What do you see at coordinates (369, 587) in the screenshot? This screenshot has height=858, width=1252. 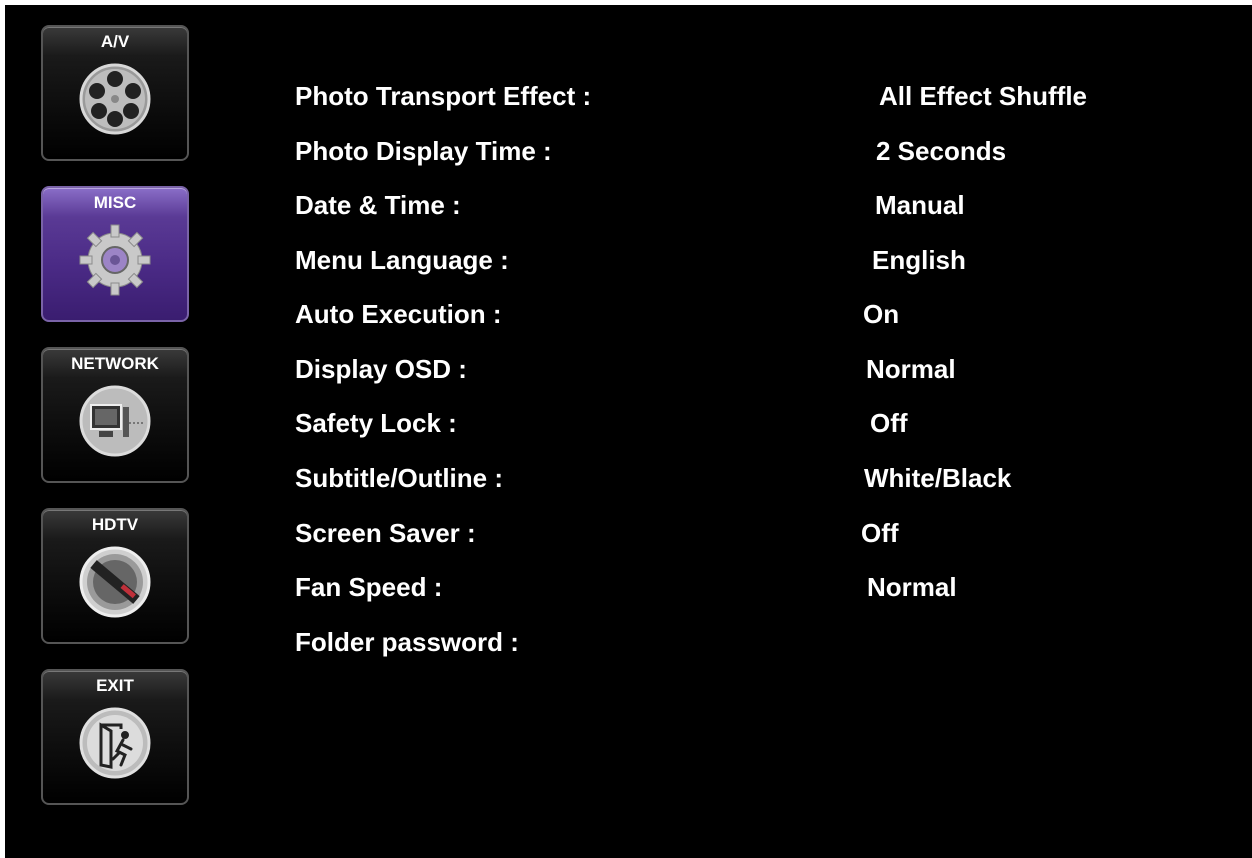 I see `setting-label: Fan Speed :` at bounding box center [369, 587].